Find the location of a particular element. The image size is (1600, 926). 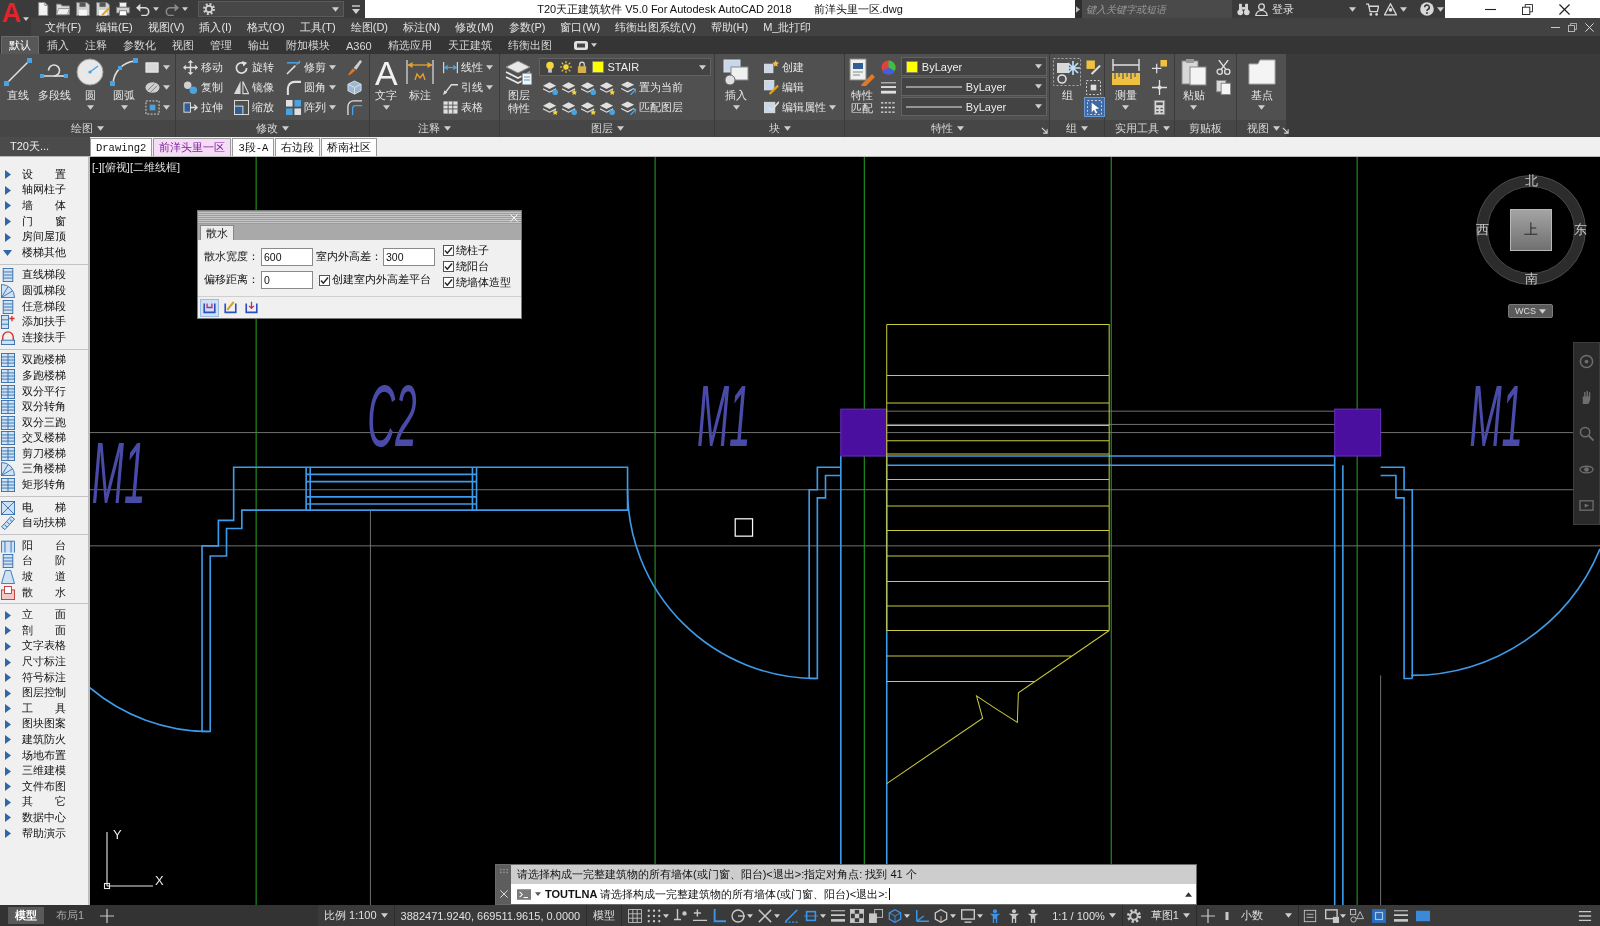

cross-lines-icon is located at coordinates (765, 915).